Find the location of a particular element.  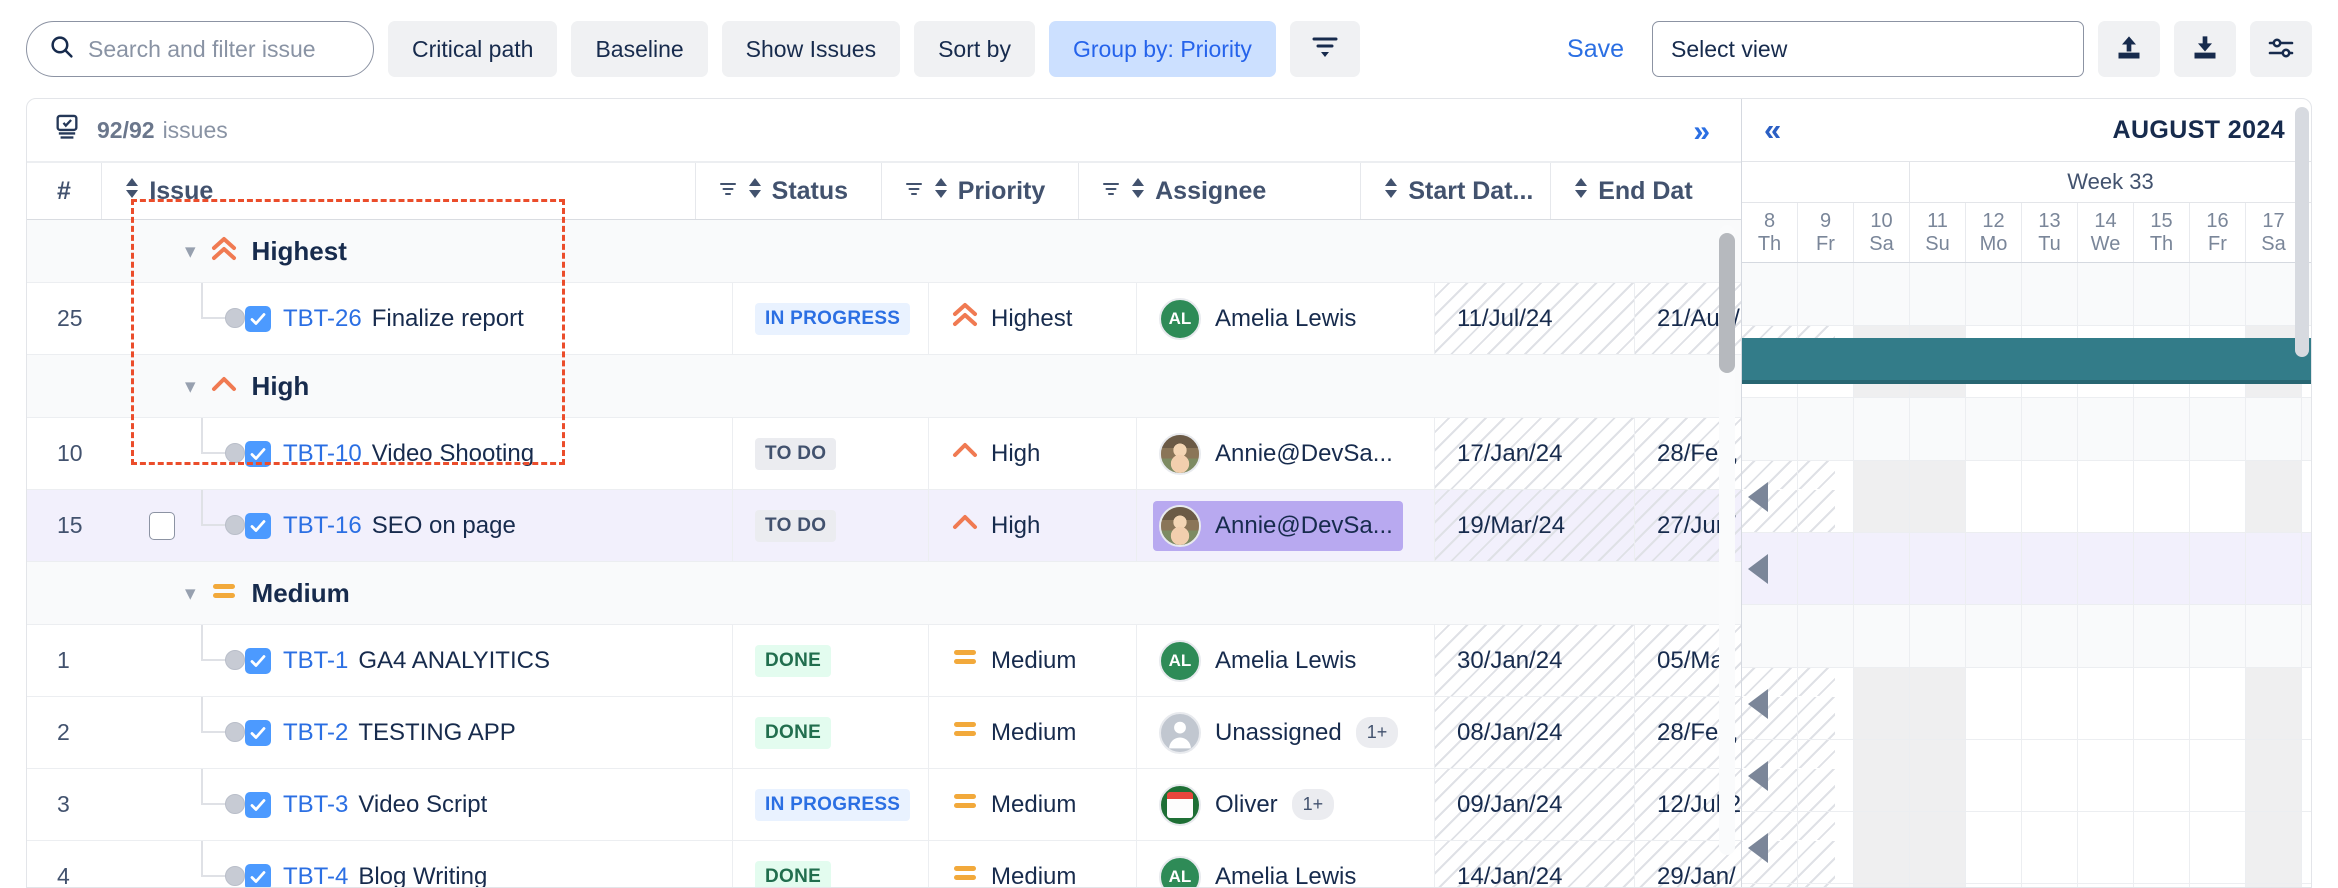

start-date-cell: 14/Jan/24 is located at coordinates (1535, 864).